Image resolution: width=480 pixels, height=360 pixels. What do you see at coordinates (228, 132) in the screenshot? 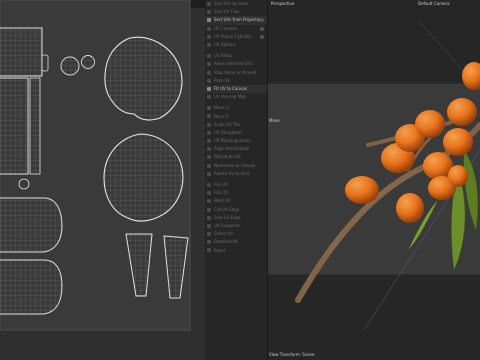
I see `menu-item-label: UV Straighten` at bounding box center [228, 132].